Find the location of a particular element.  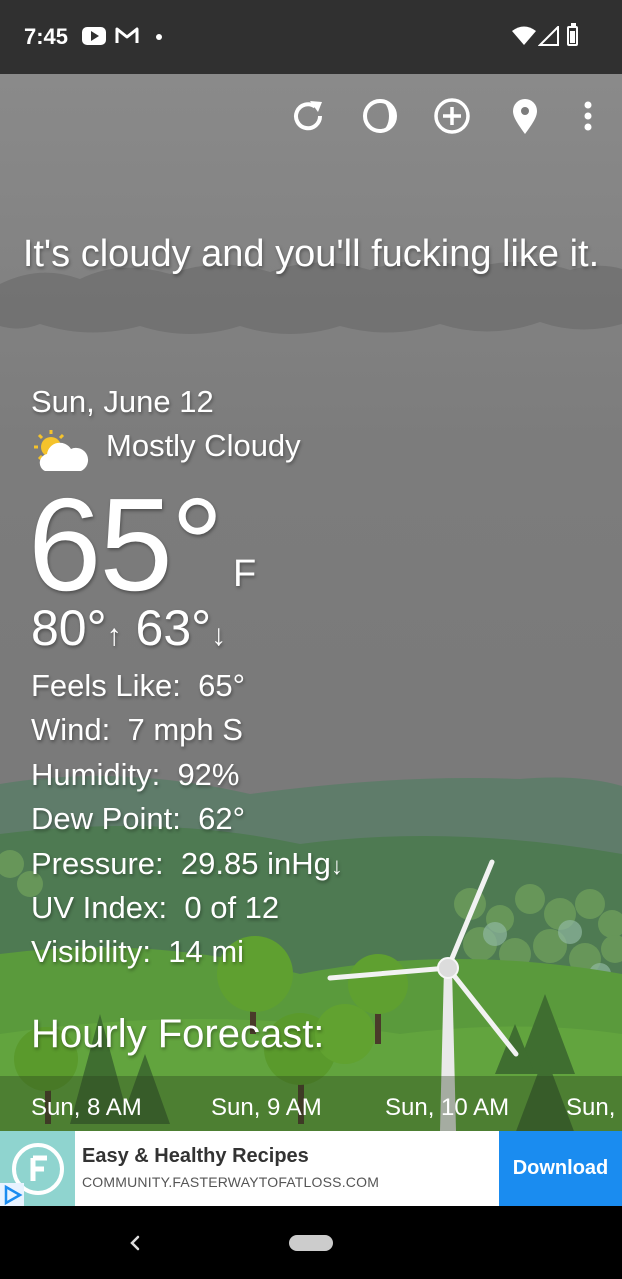

high-low-temperature: 80°↑ 63°↓ is located at coordinates (128, 632).